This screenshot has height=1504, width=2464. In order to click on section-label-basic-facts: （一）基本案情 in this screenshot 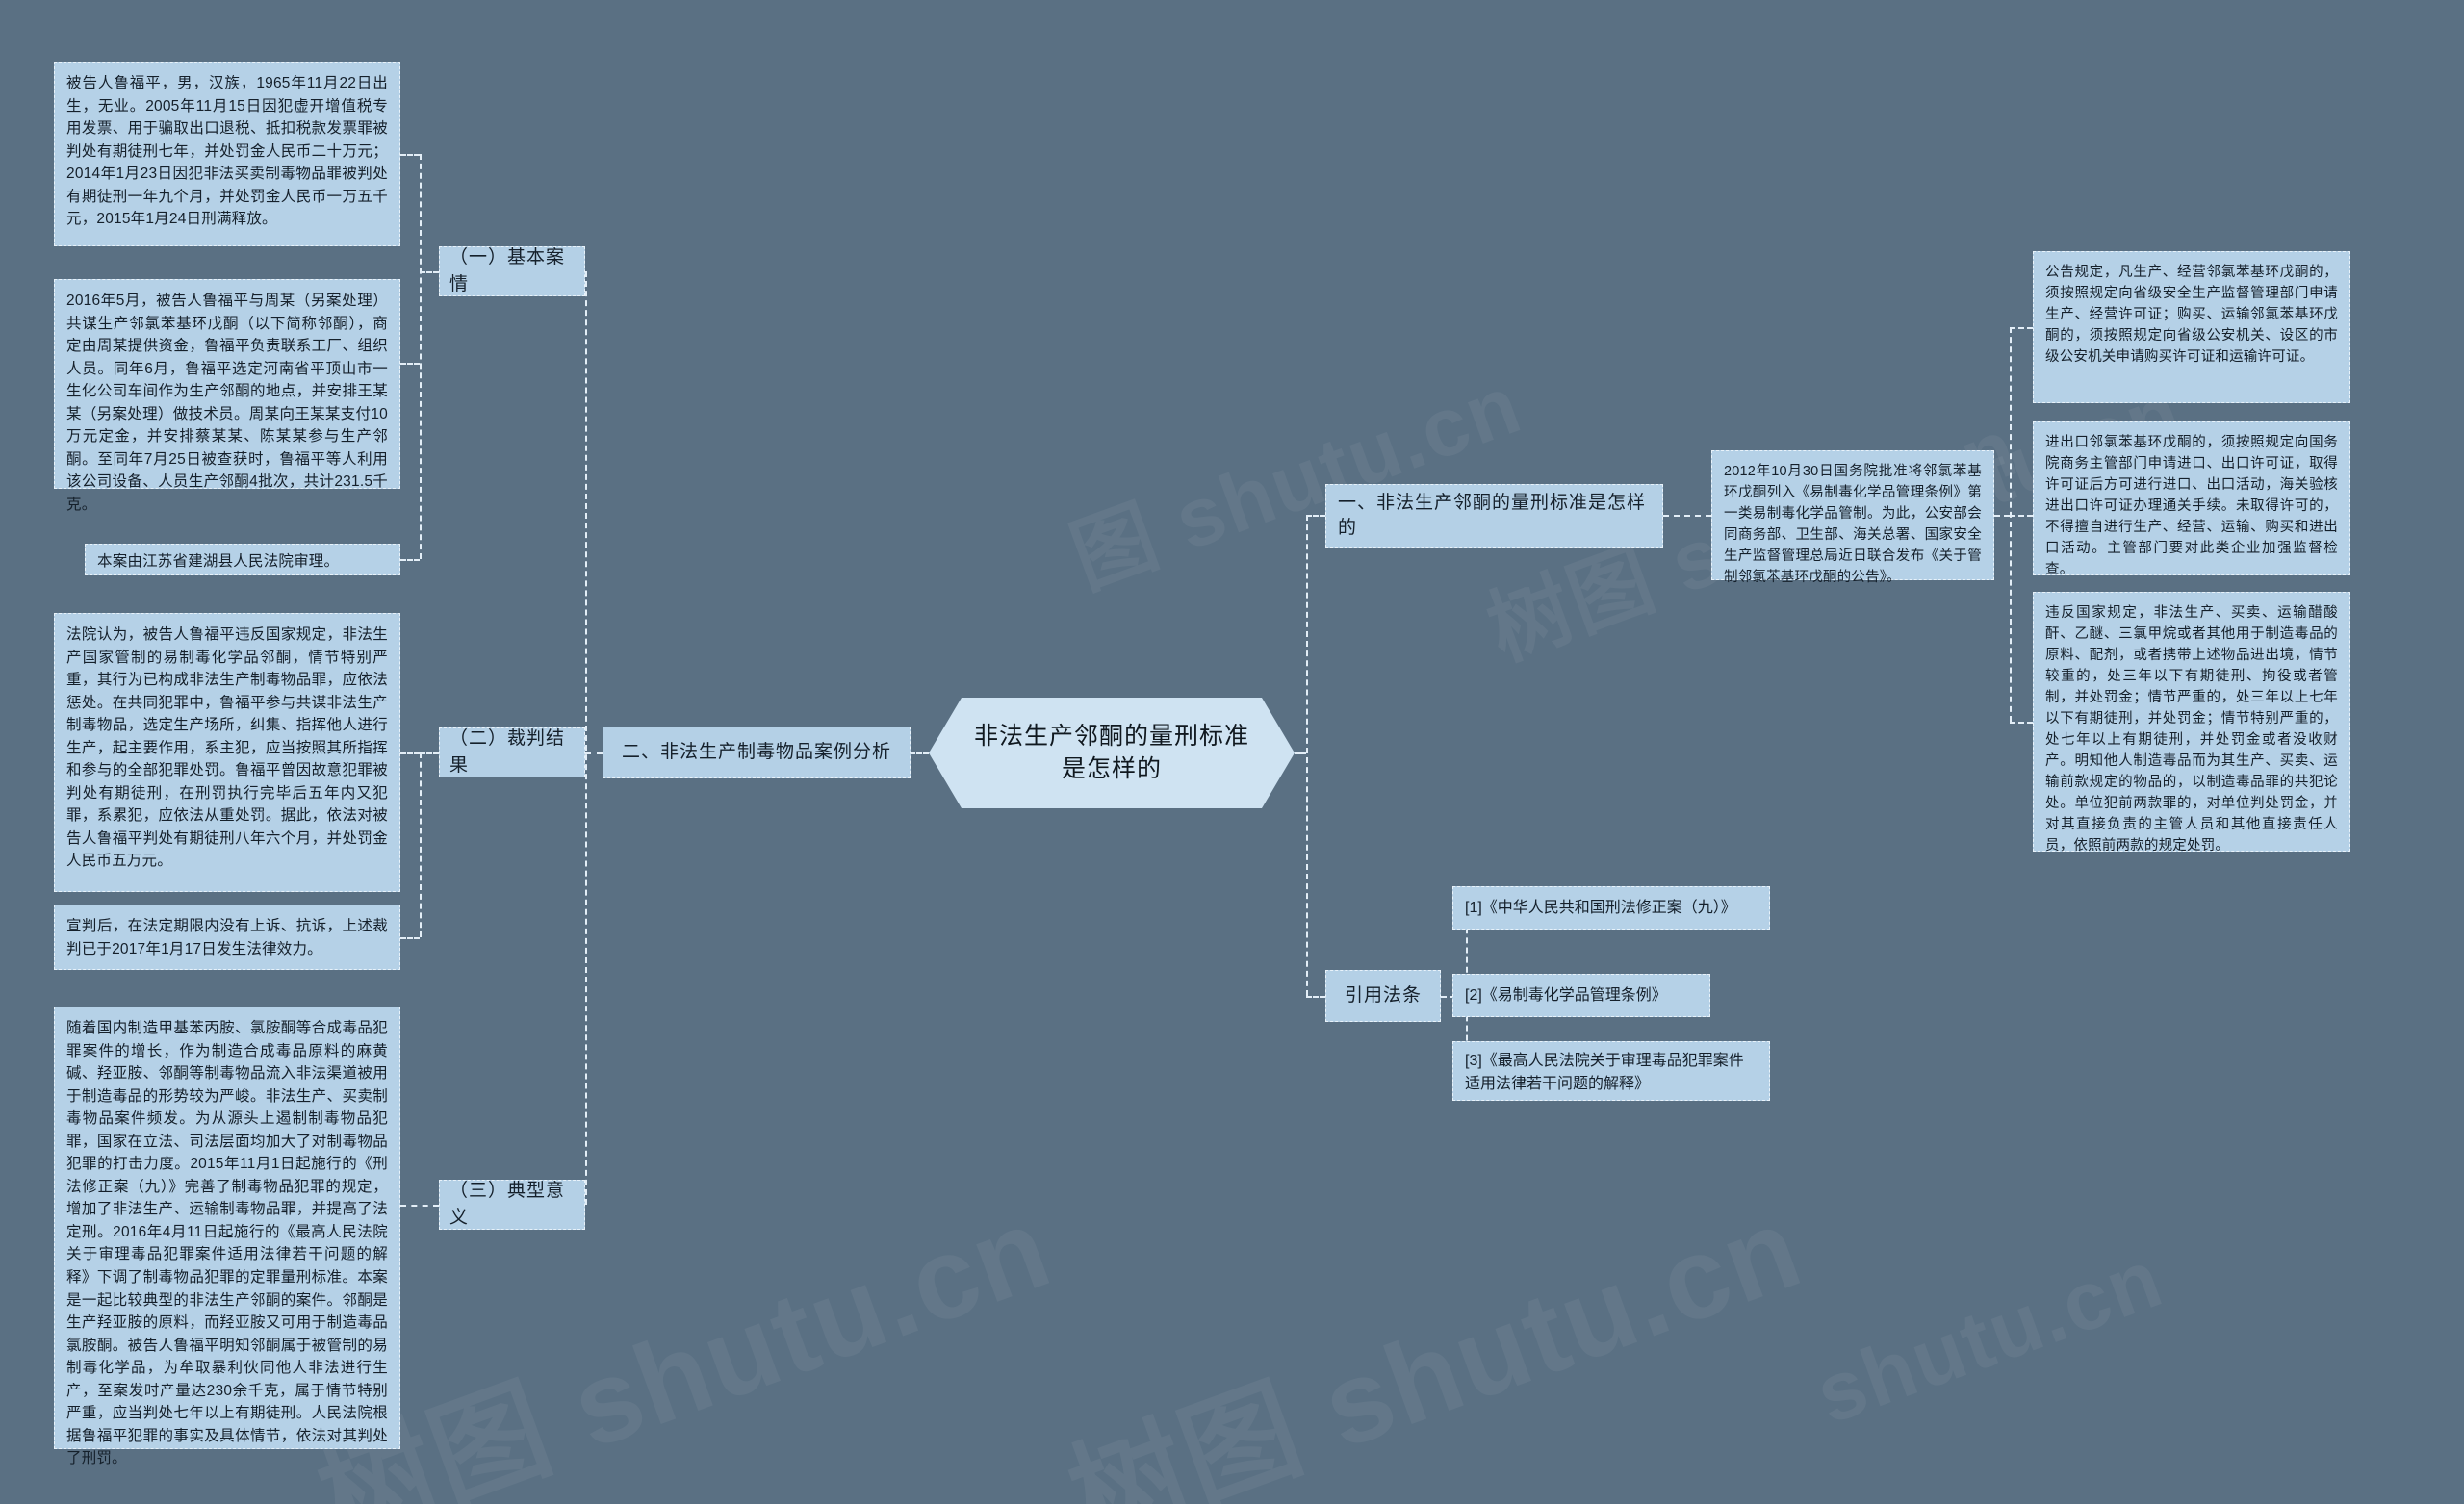, I will do `click(512, 271)`.